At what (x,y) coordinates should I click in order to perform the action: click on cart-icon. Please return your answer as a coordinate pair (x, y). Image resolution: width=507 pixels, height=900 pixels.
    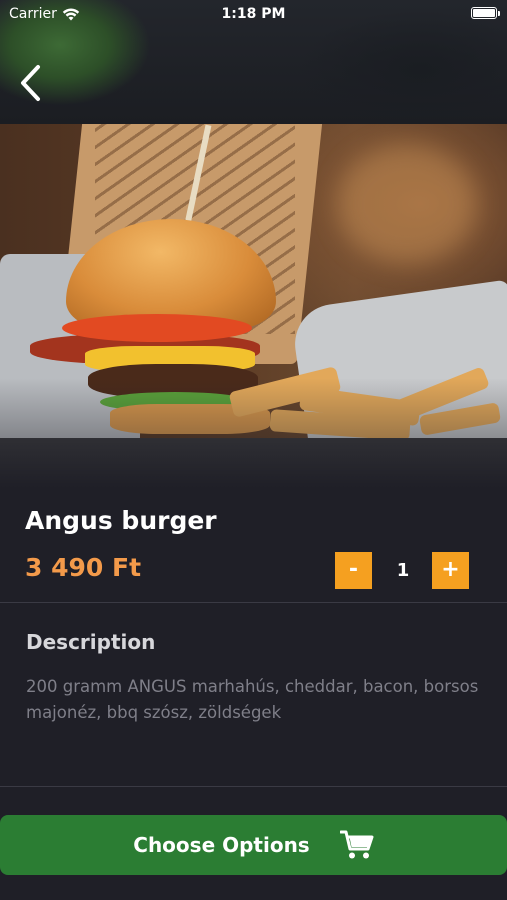
    Looking at the image, I should click on (356, 844).